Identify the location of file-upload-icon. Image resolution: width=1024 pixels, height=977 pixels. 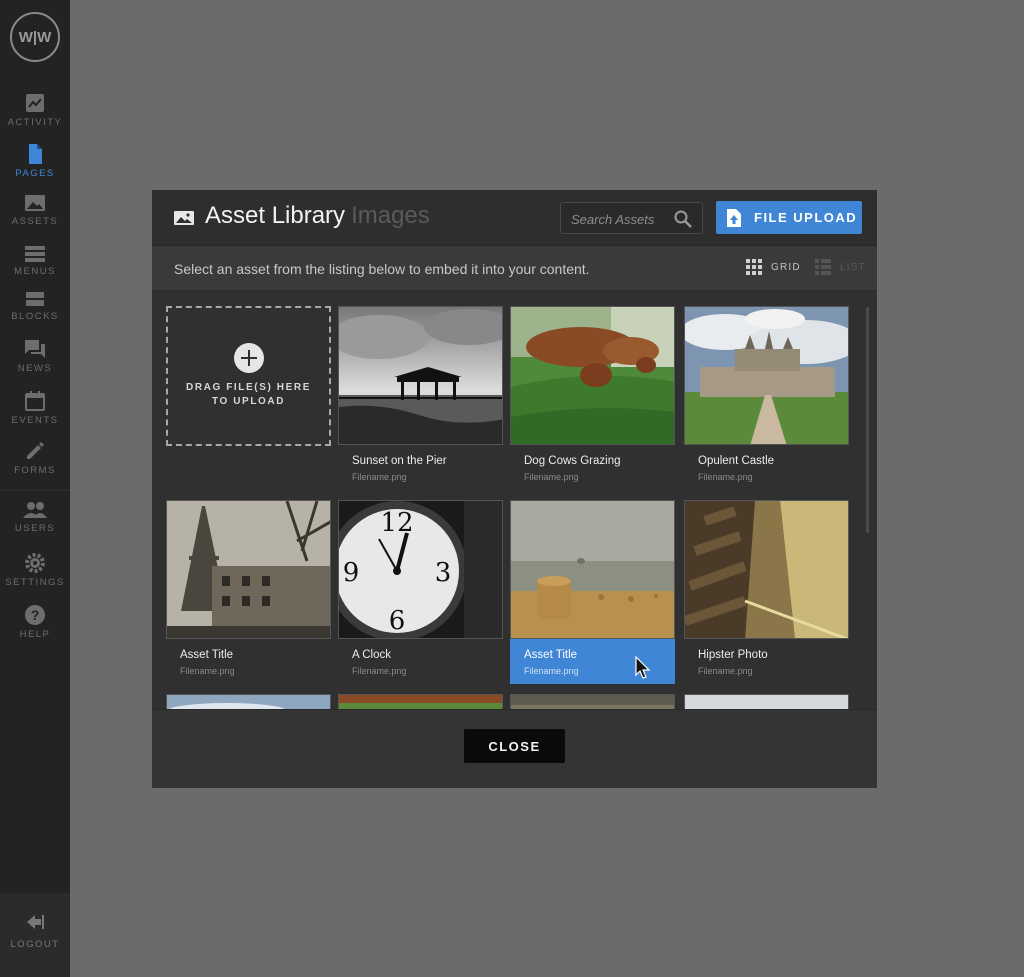
(734, 217).